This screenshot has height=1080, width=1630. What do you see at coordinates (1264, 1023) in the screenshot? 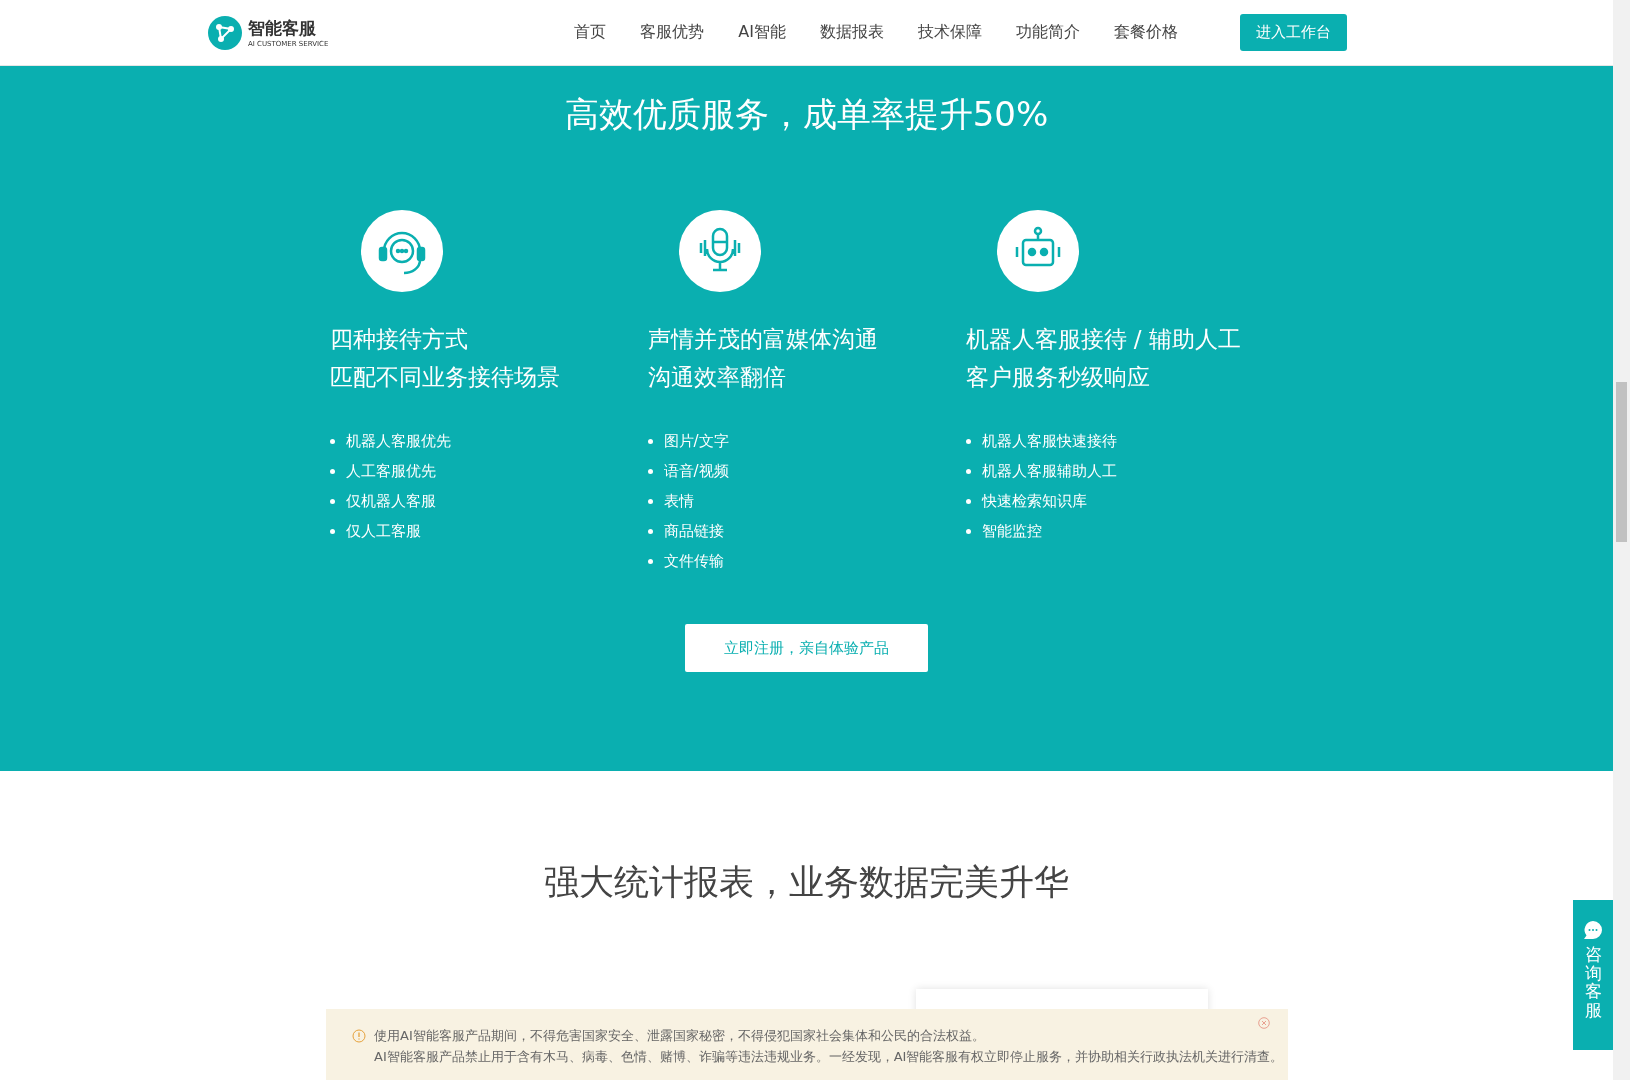
I see `close-icon` at bounding box center [1264, 1023].